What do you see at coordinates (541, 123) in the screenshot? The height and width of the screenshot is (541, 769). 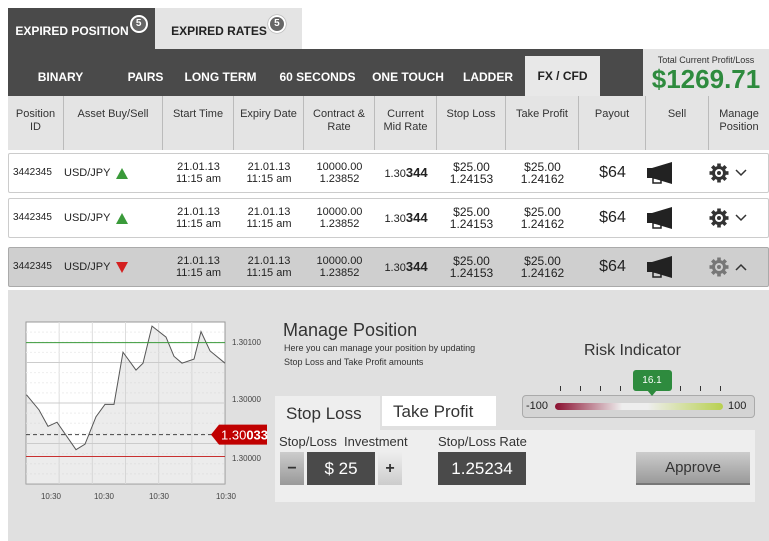 I see `column-header: Take Profit` at bounding box center [541, 123].